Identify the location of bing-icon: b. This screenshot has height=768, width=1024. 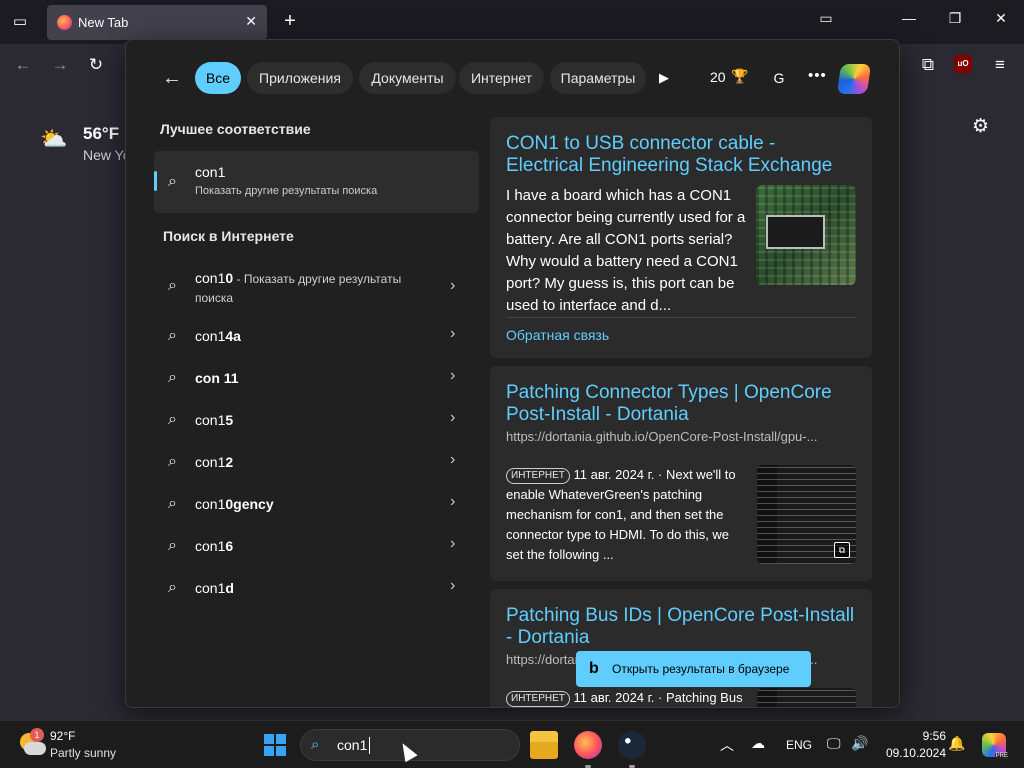
(594, 668).